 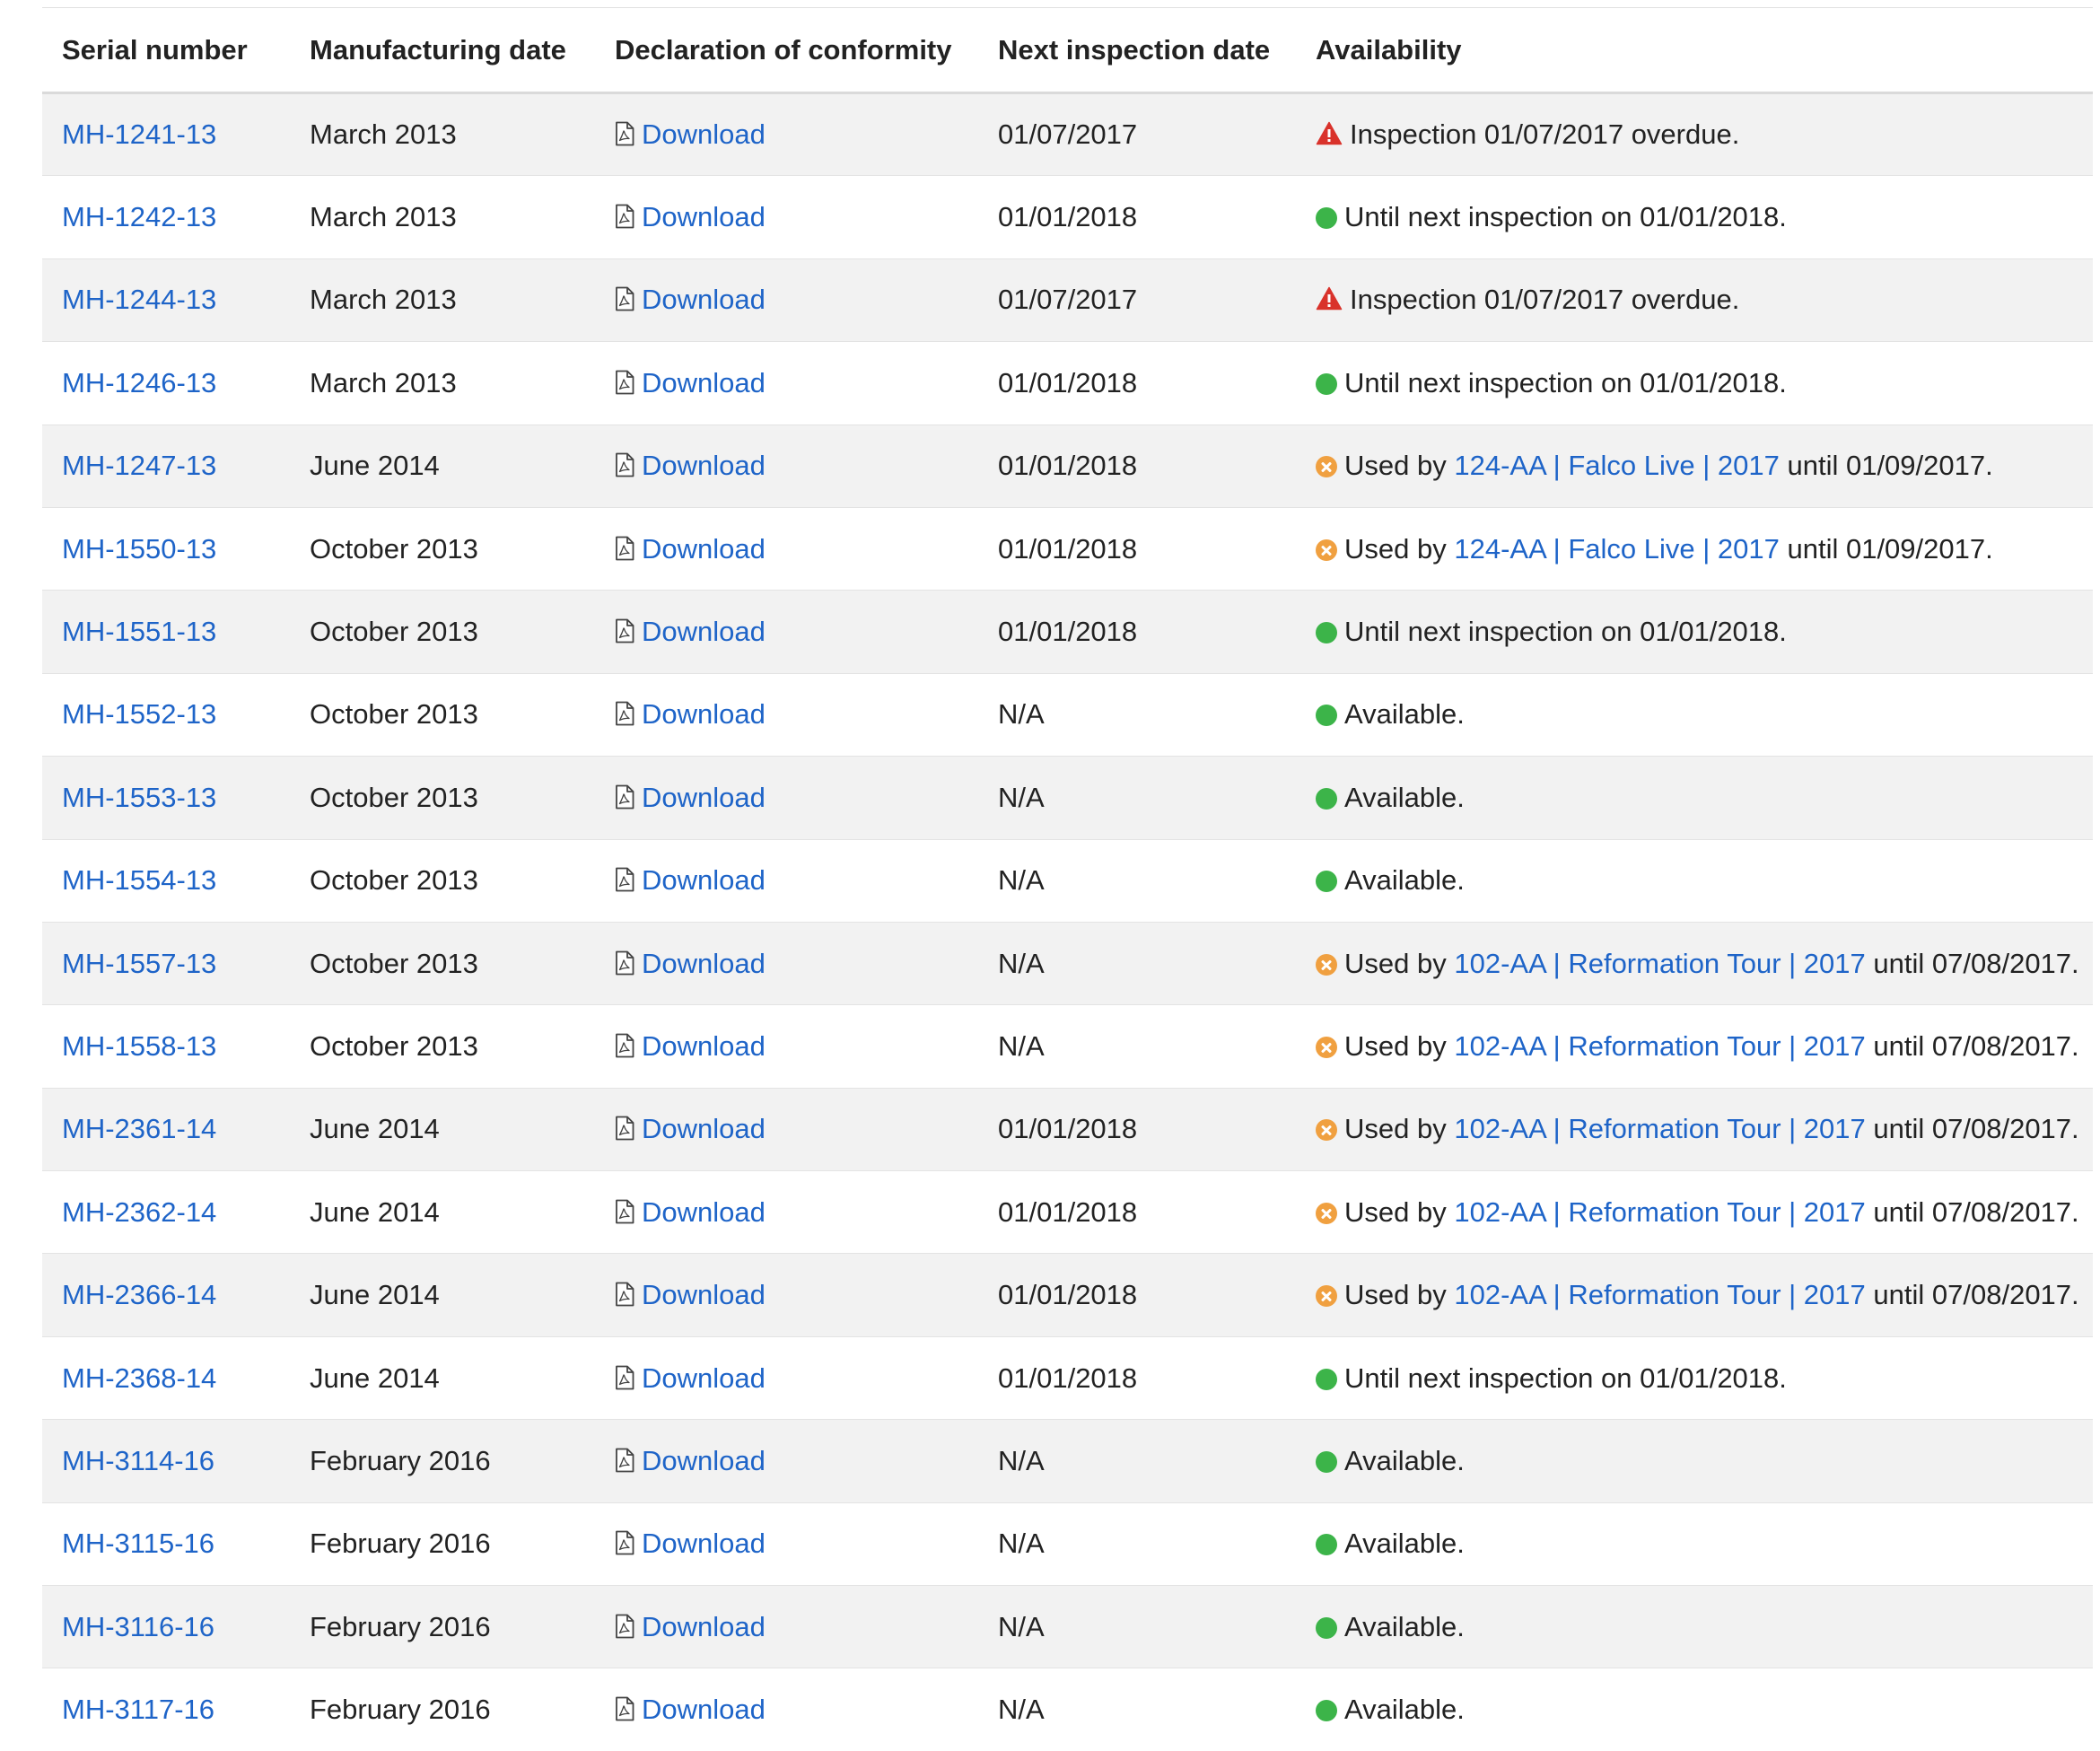 I want to click on cell-availability: Until next inspection on 01/01/2018., so click(x=1694, y=632).